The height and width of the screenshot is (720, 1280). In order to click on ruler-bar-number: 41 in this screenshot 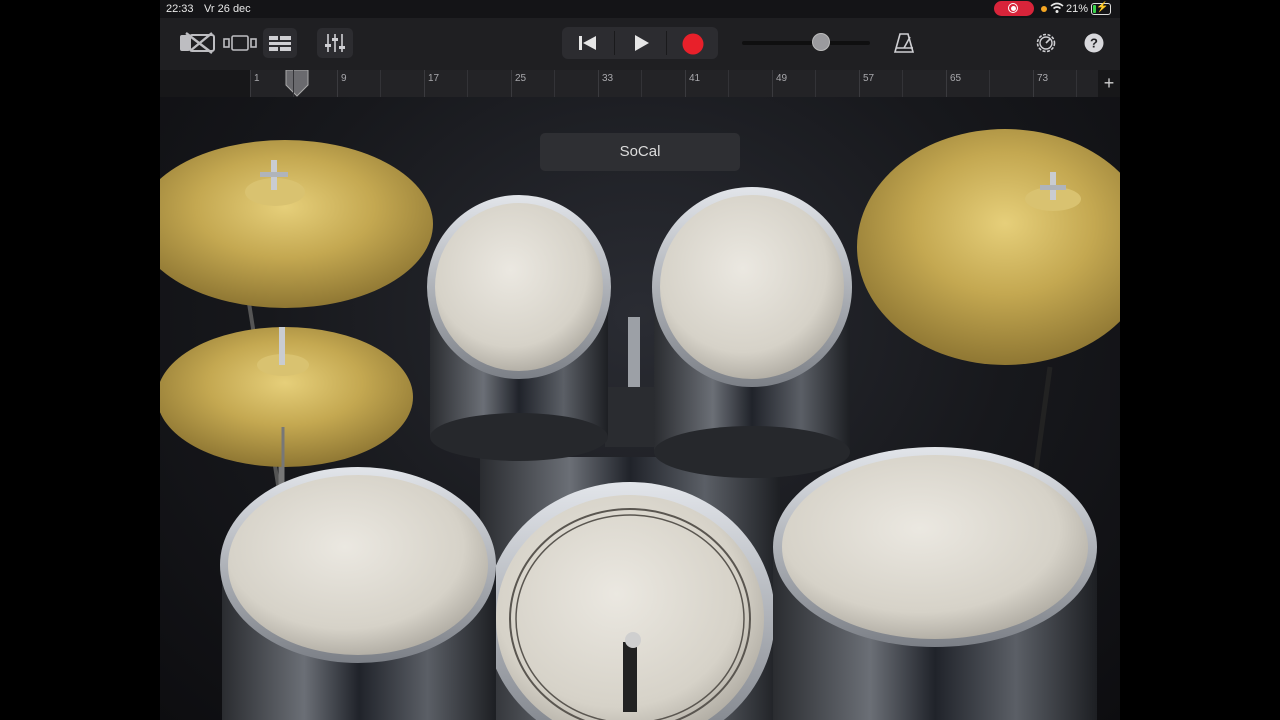, I will do `click(695, 78)`.